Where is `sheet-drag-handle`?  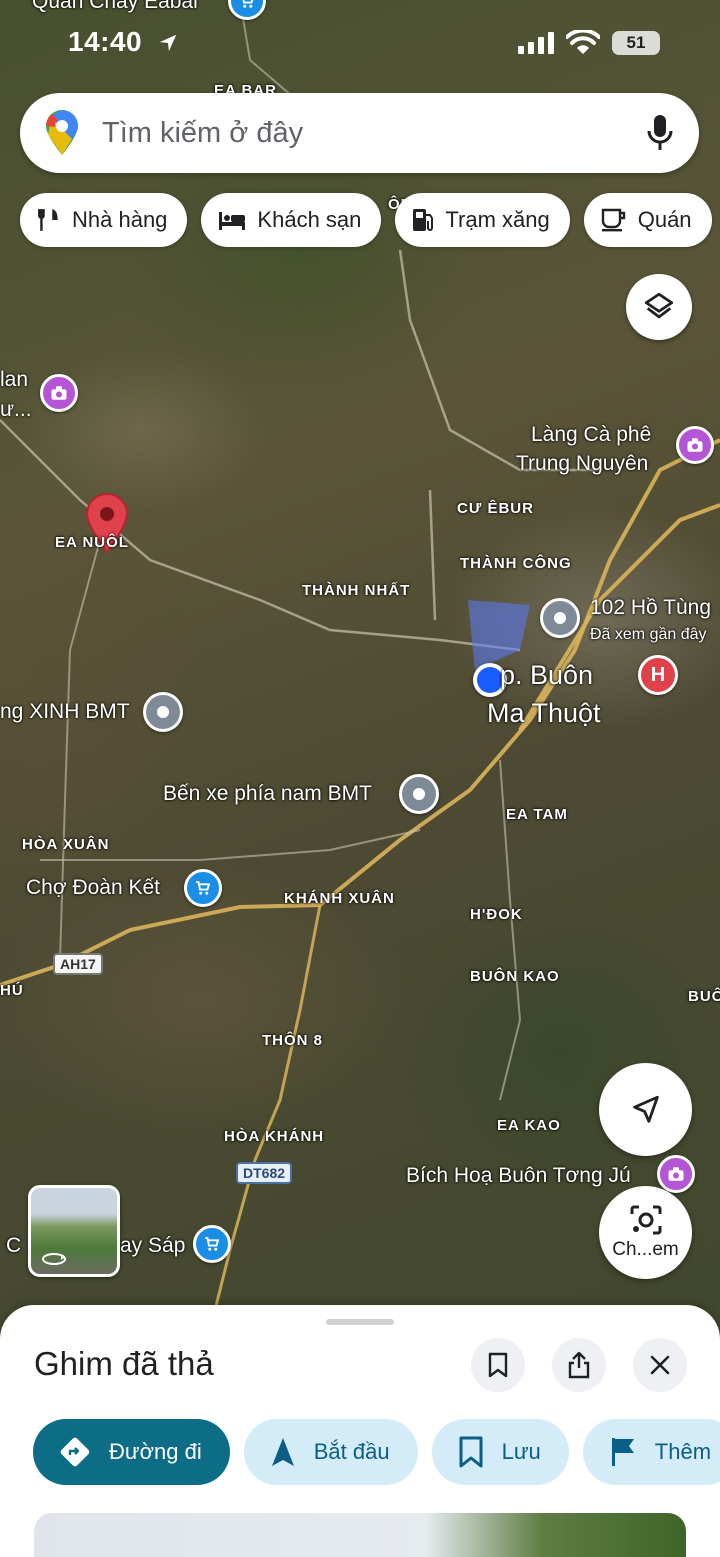
sheet-drag-handle is located at coordinates (360, 1322).